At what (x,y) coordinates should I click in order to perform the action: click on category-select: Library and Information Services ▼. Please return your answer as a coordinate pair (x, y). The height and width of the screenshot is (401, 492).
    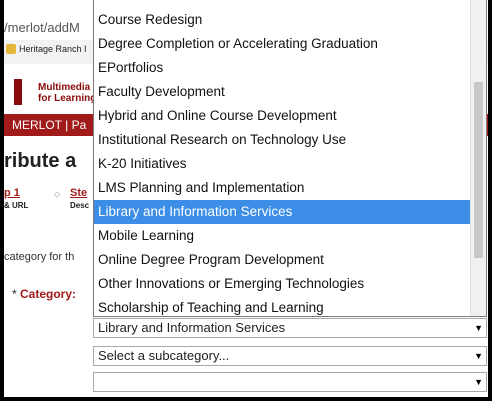
    Looking at the image, I should click on (290, 328).